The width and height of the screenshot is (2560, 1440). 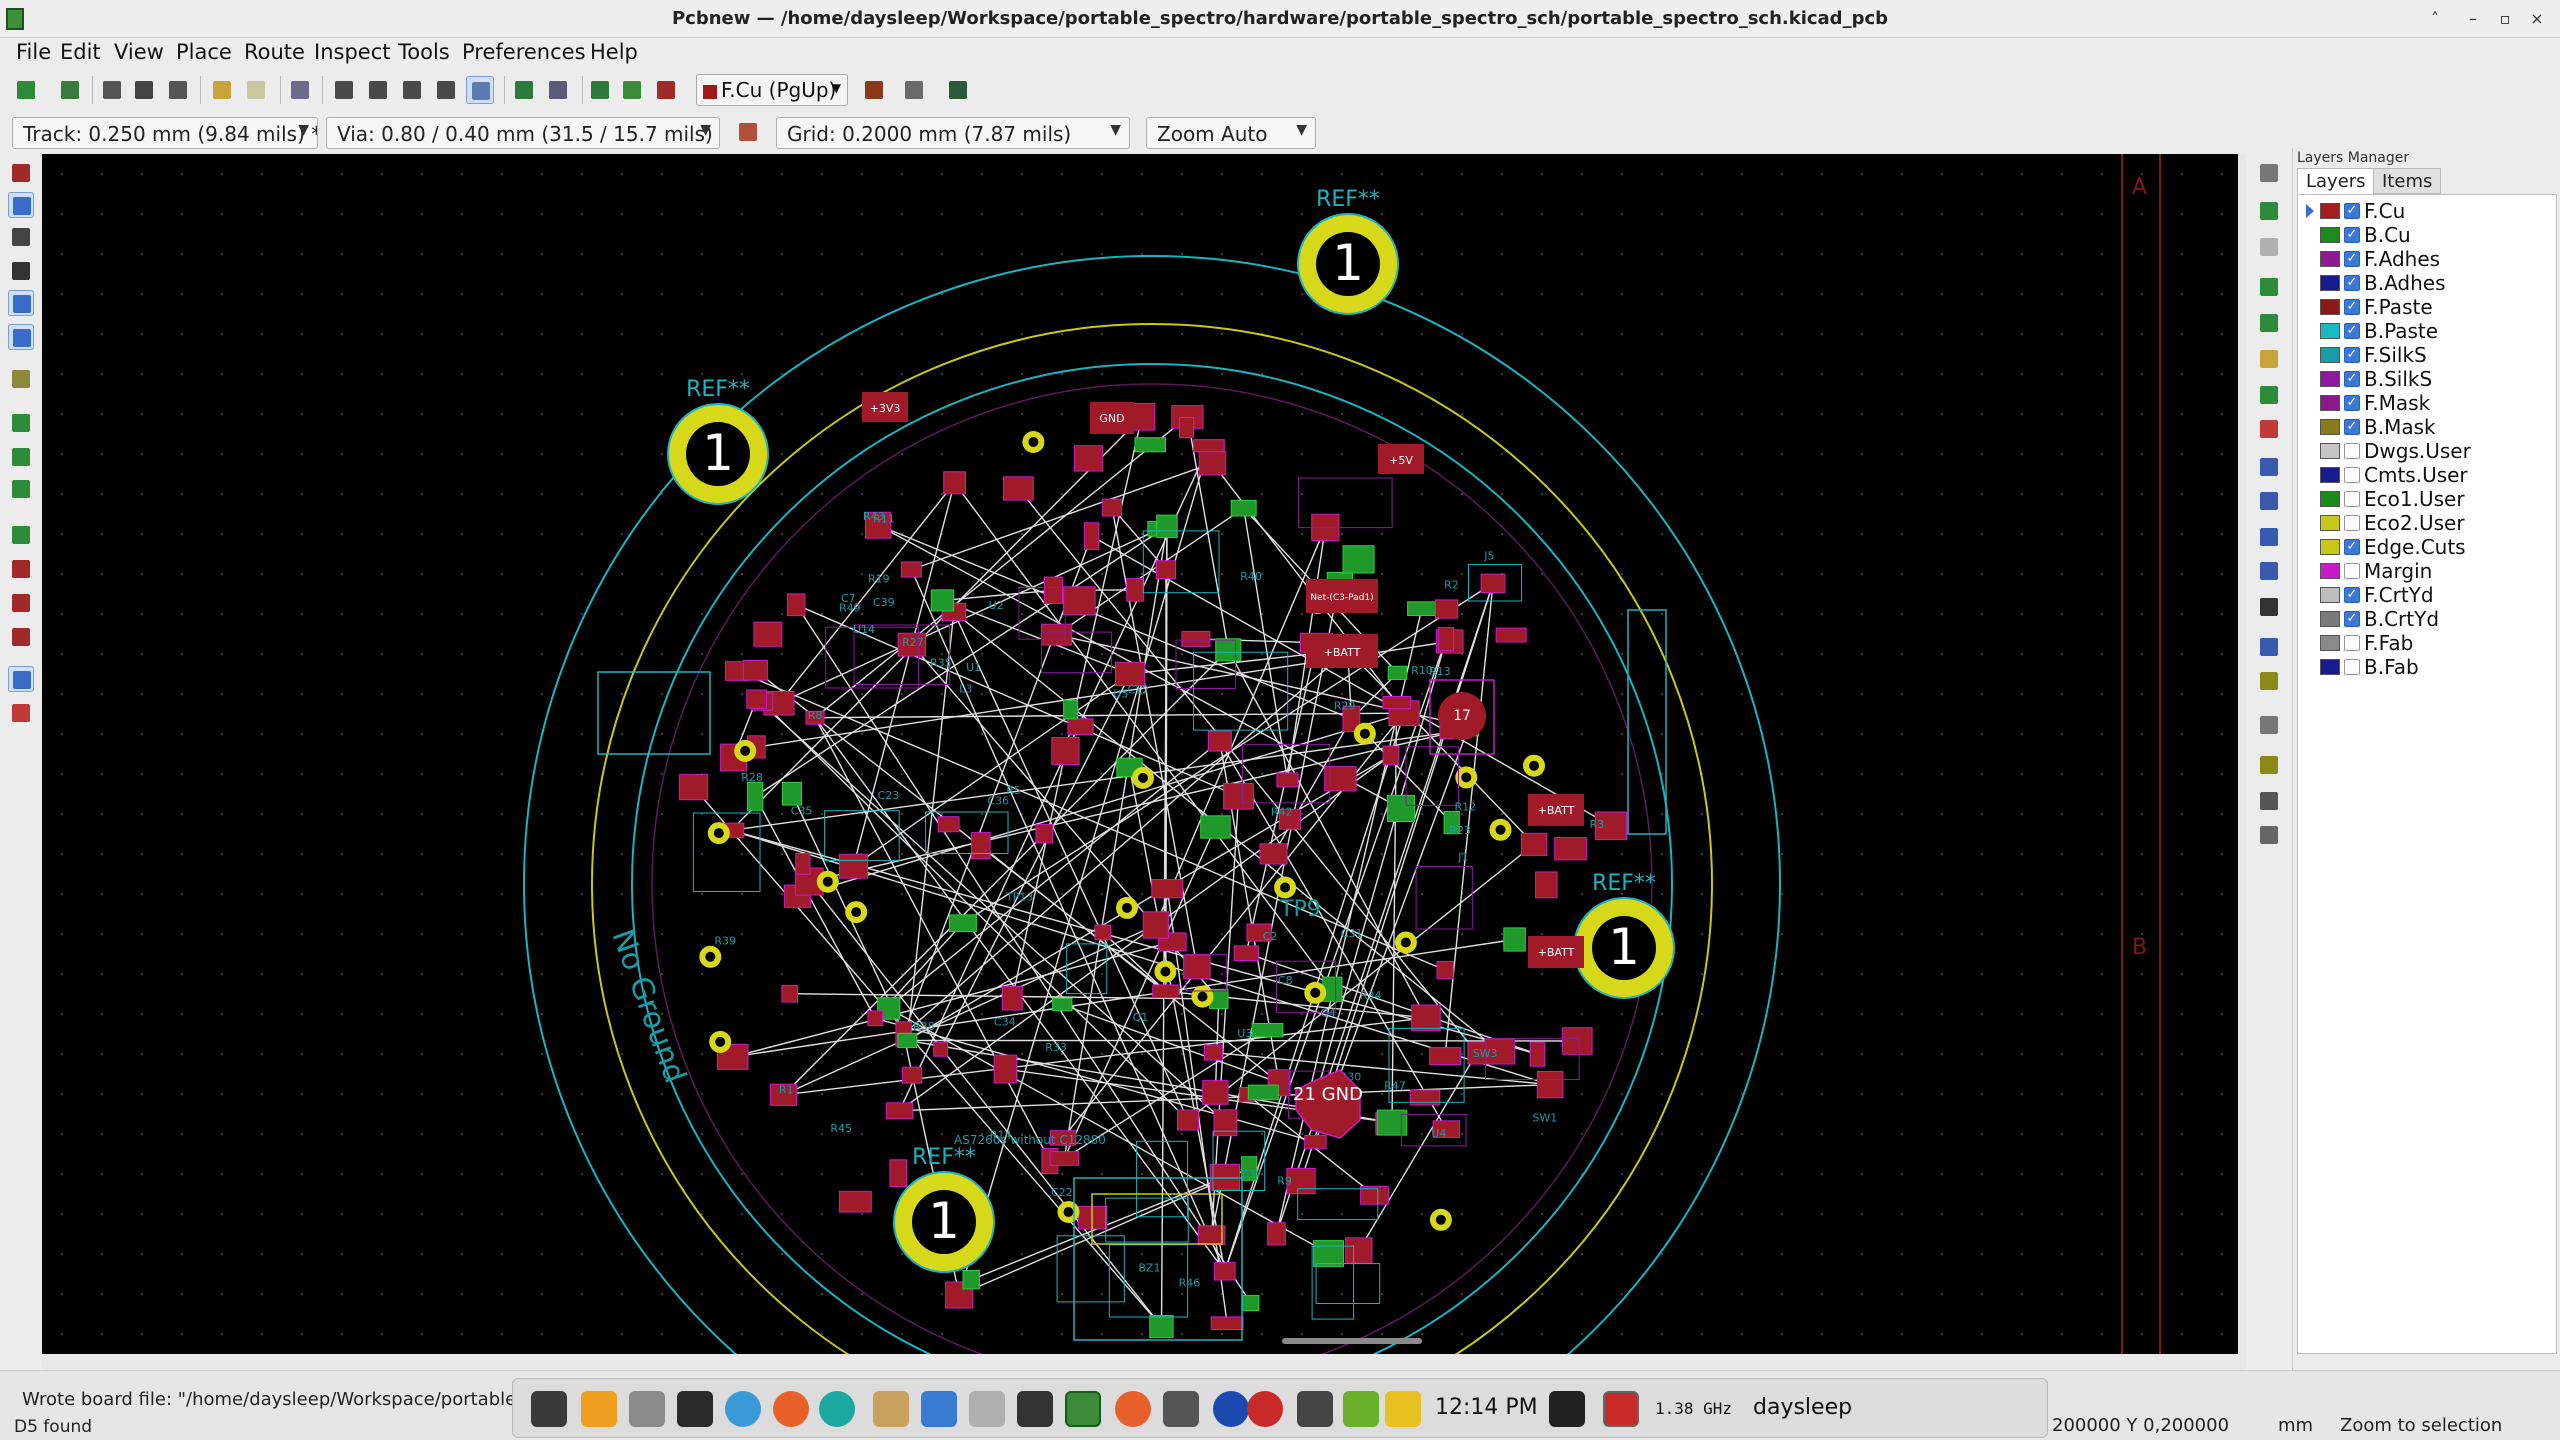 I want to click on inch-units-icon, so click(x=21, y=271).